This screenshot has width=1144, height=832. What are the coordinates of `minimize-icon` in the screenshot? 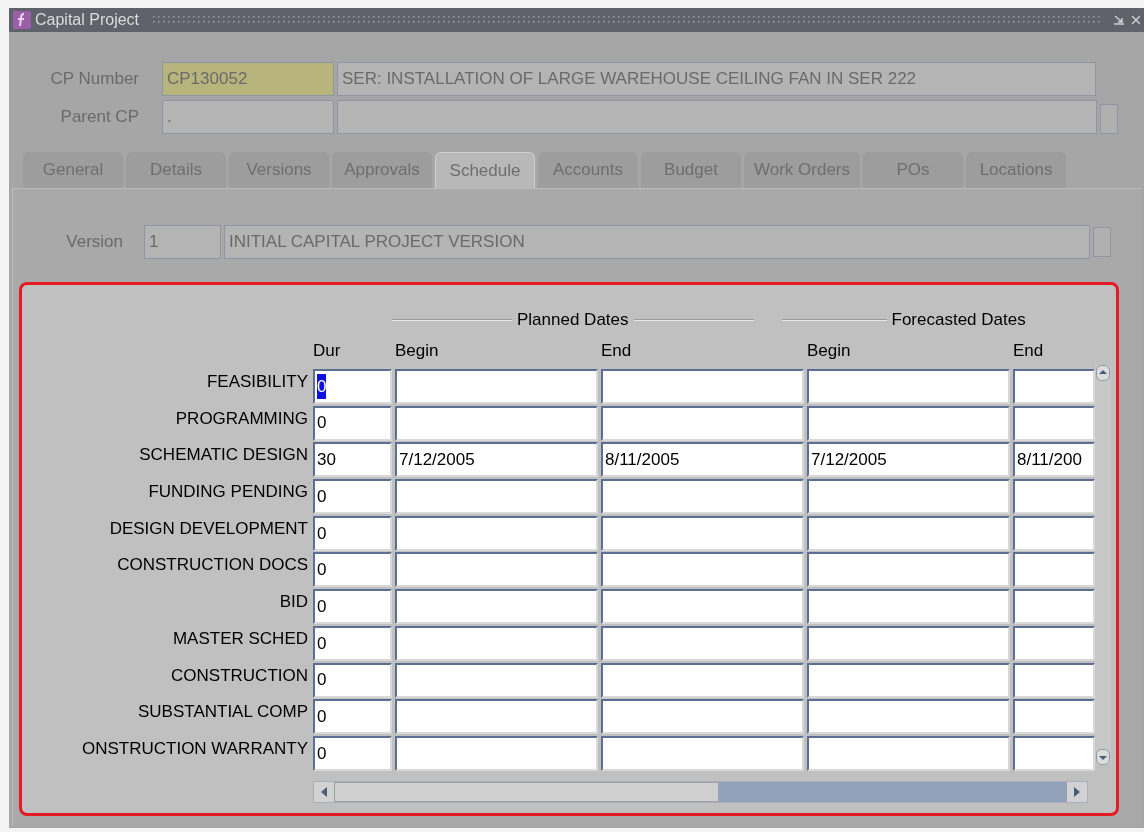 It's located at (1119, 20).